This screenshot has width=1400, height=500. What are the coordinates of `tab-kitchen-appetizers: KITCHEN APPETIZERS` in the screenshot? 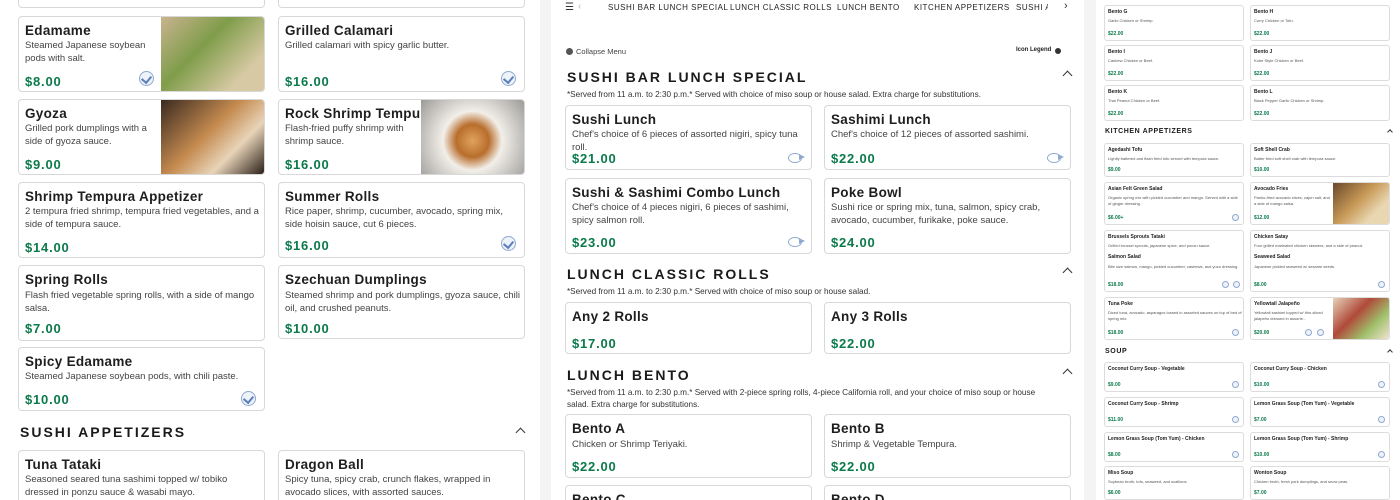 It's located at (962, 7).